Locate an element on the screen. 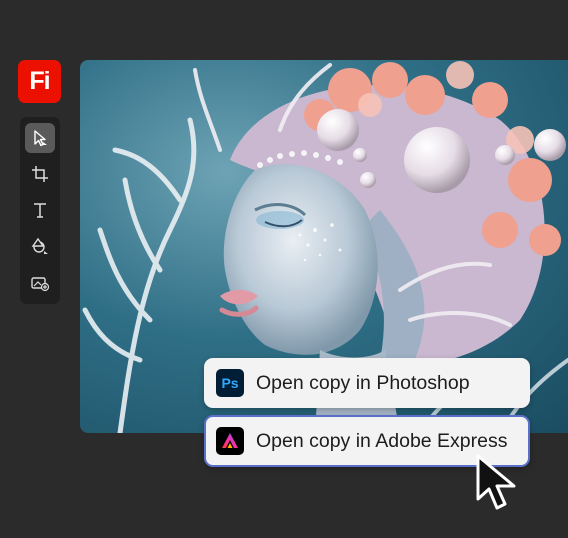  shapes-tool-button is located at coordinates (40, 246).